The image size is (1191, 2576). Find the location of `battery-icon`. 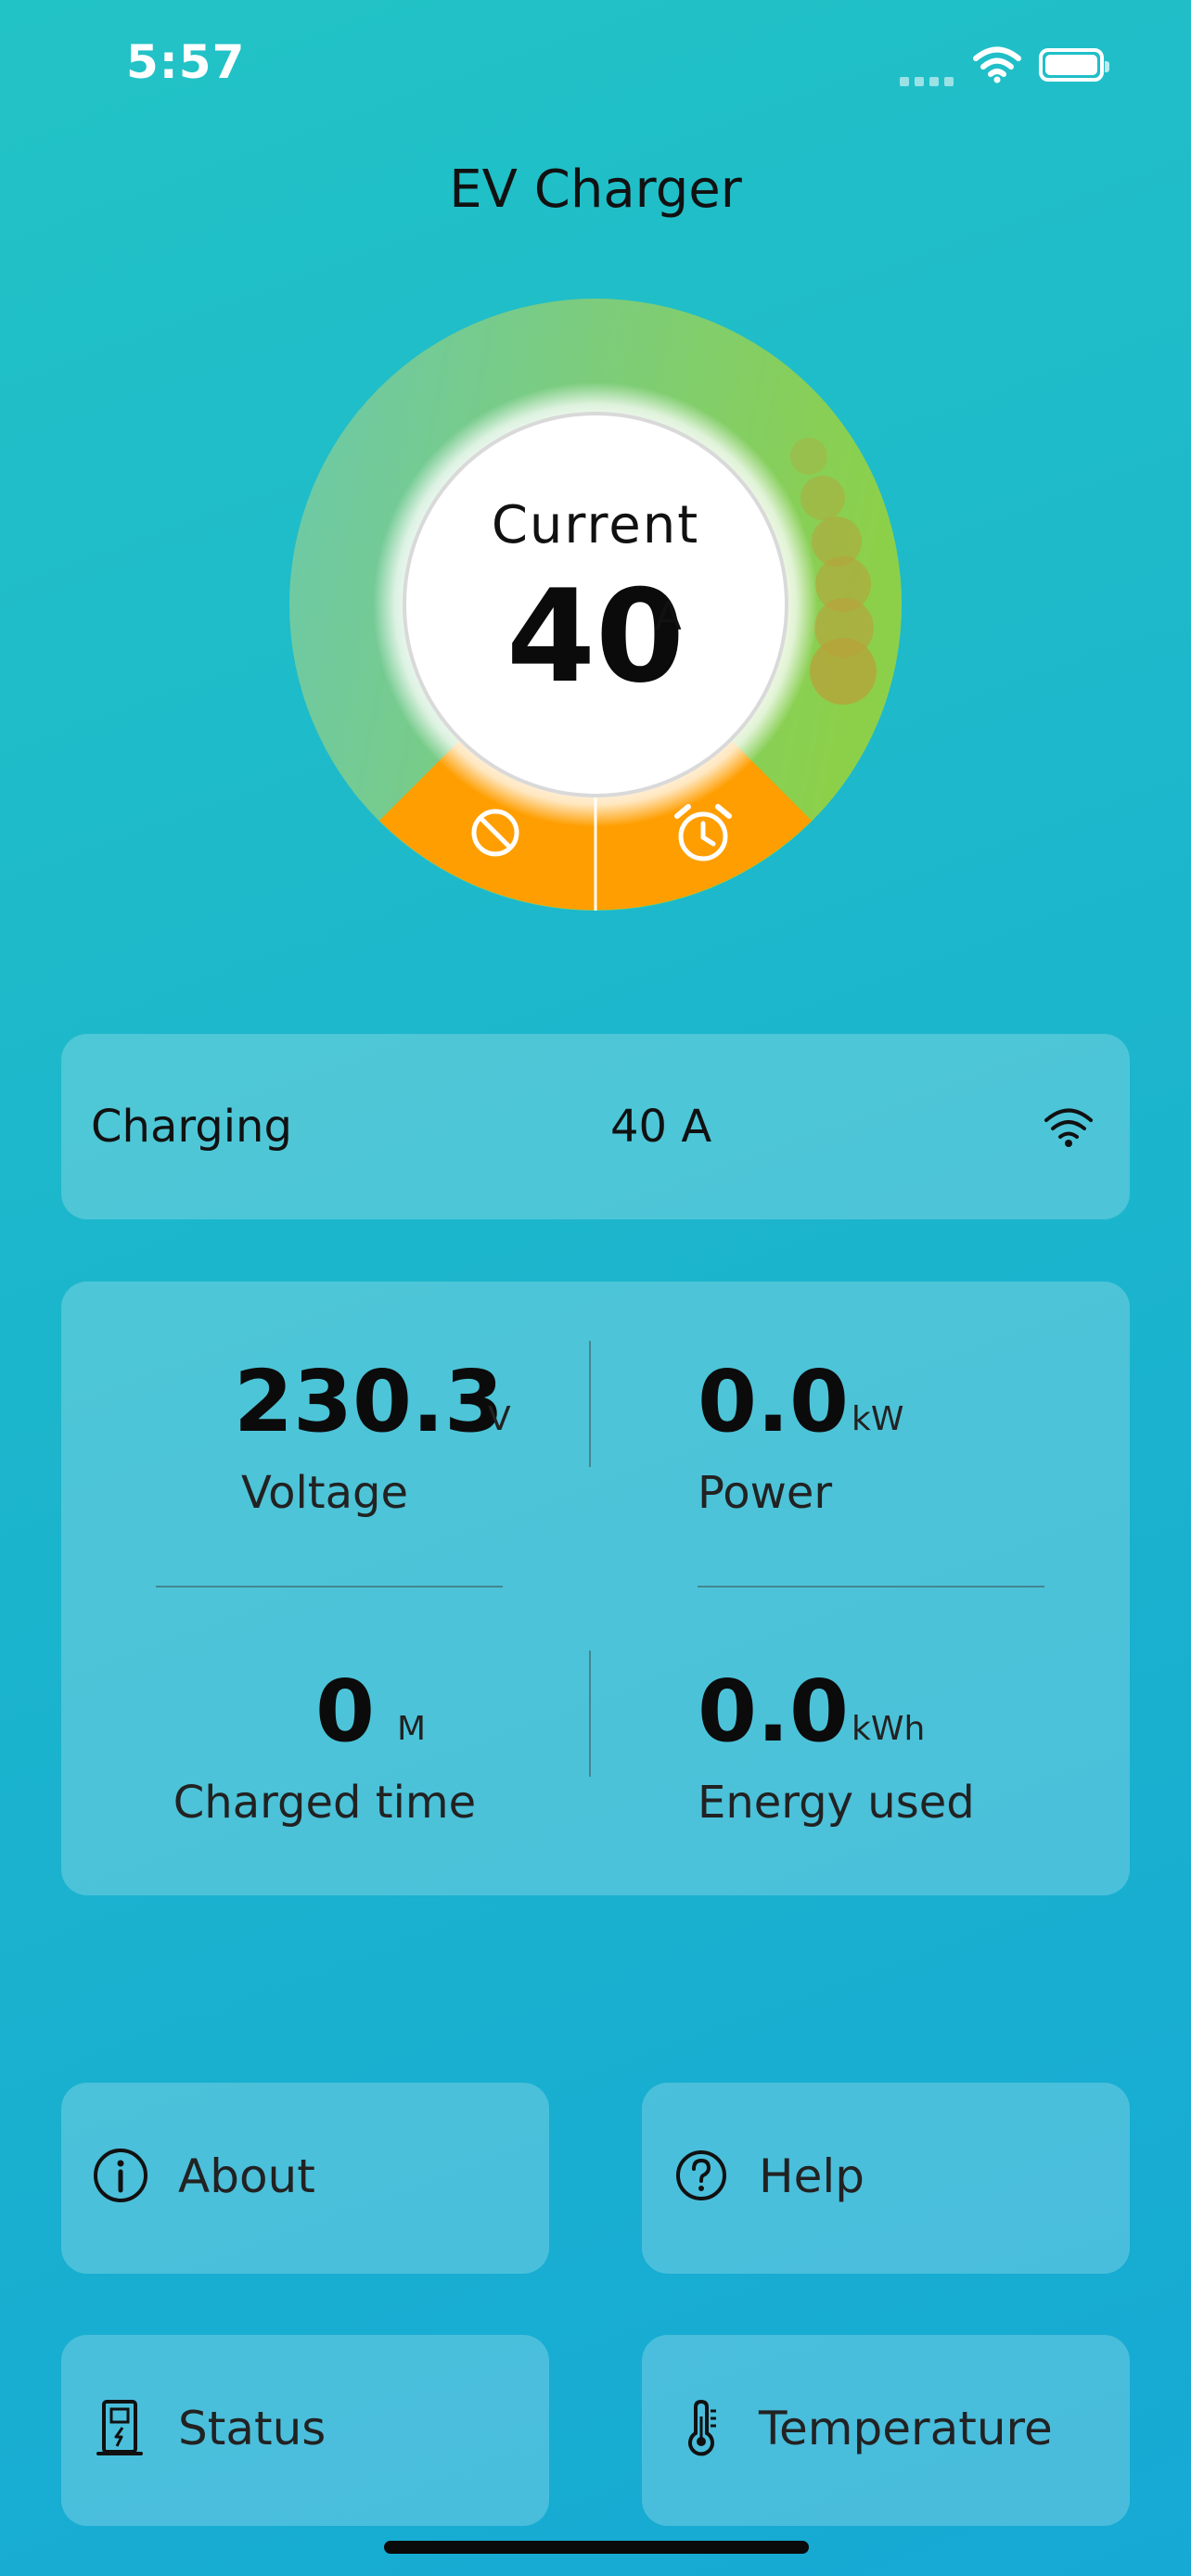

battery-icon is located at coordinates (1074, 65).